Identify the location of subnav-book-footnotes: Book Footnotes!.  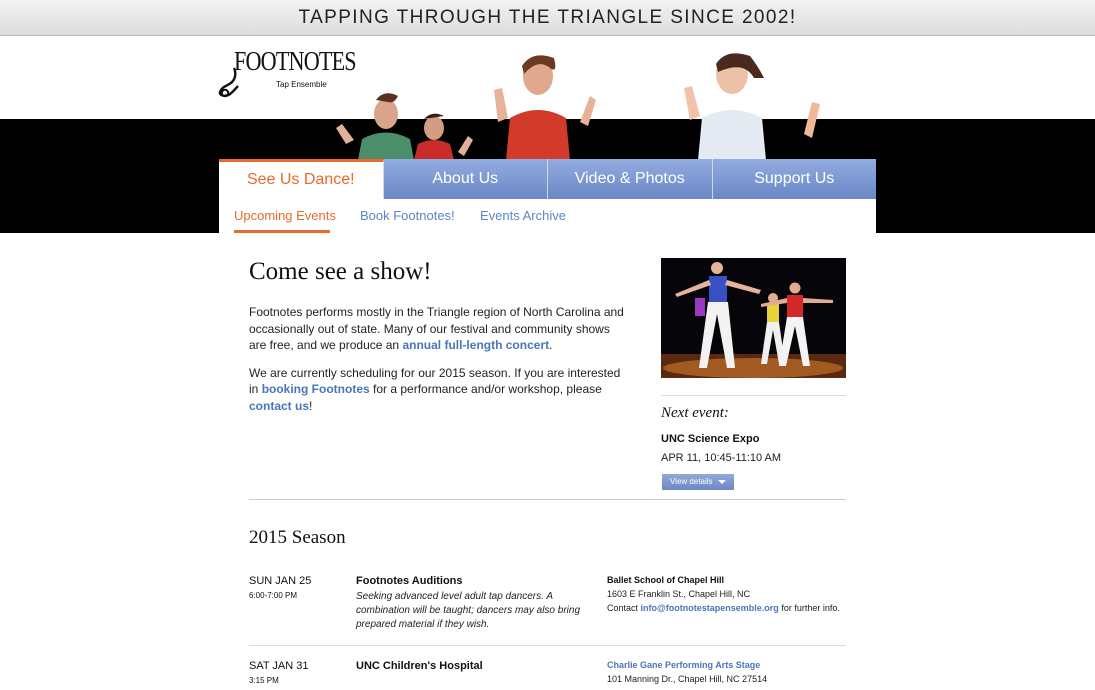
(407, 215).